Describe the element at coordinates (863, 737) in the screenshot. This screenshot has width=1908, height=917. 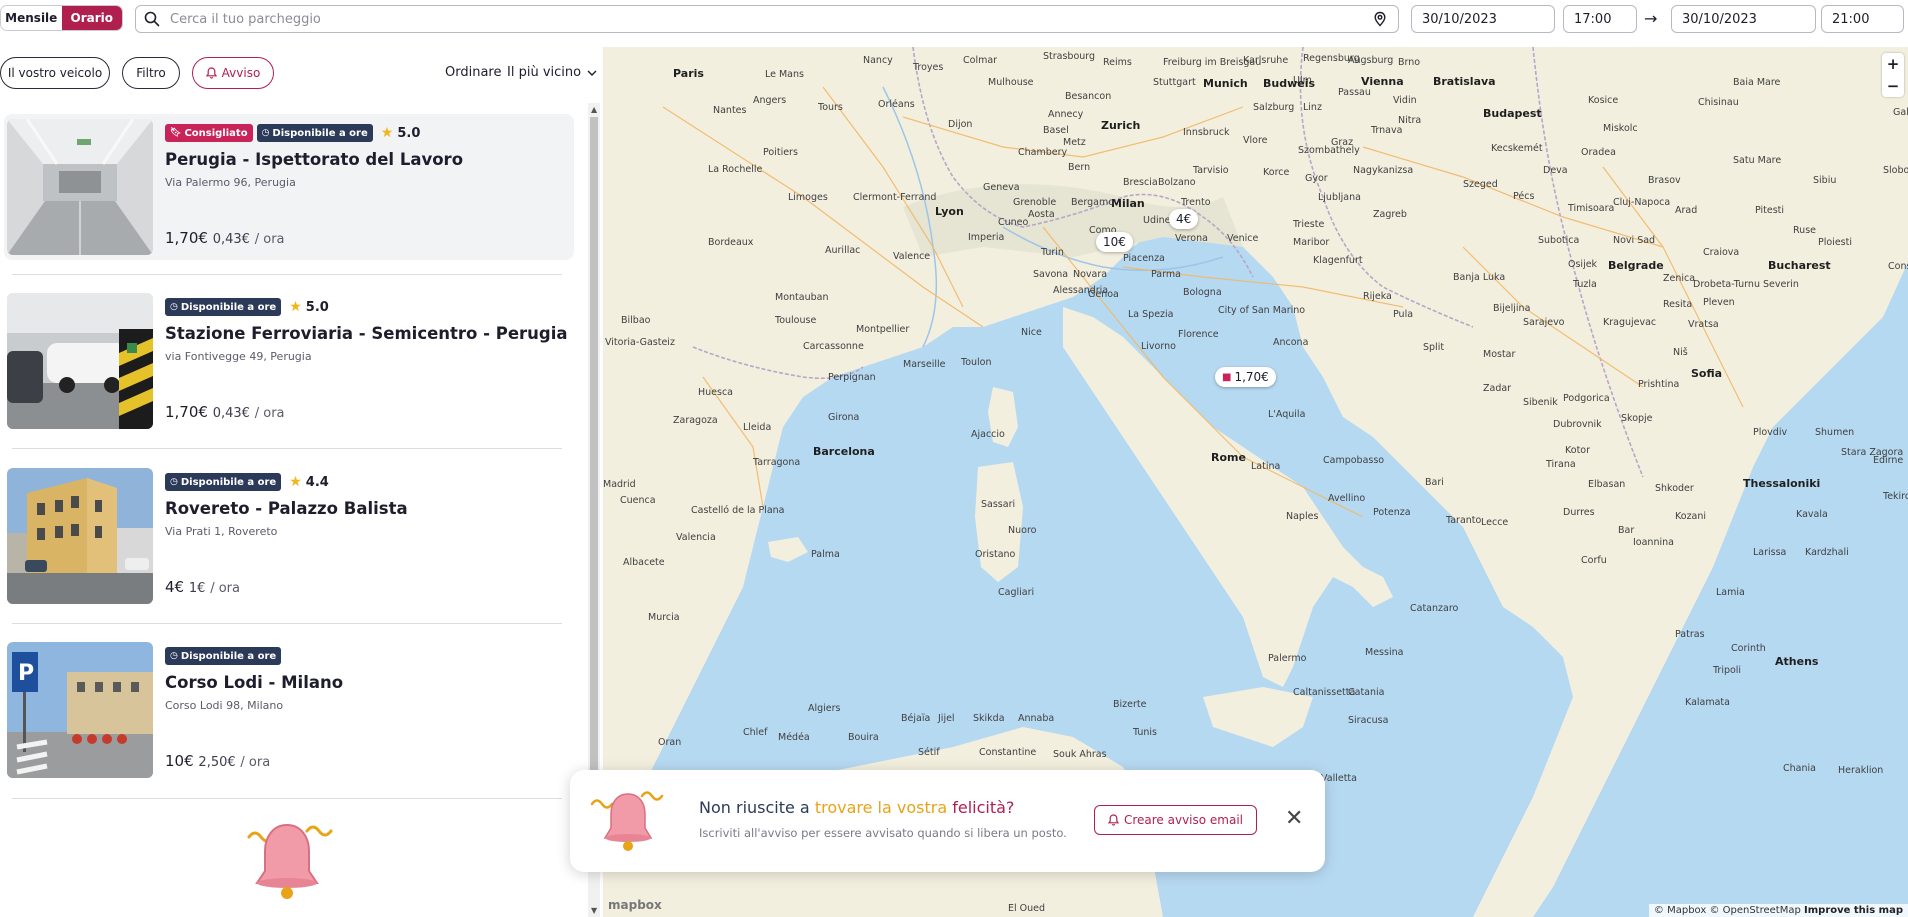
I see `map-city-label: Bouira` at that location.